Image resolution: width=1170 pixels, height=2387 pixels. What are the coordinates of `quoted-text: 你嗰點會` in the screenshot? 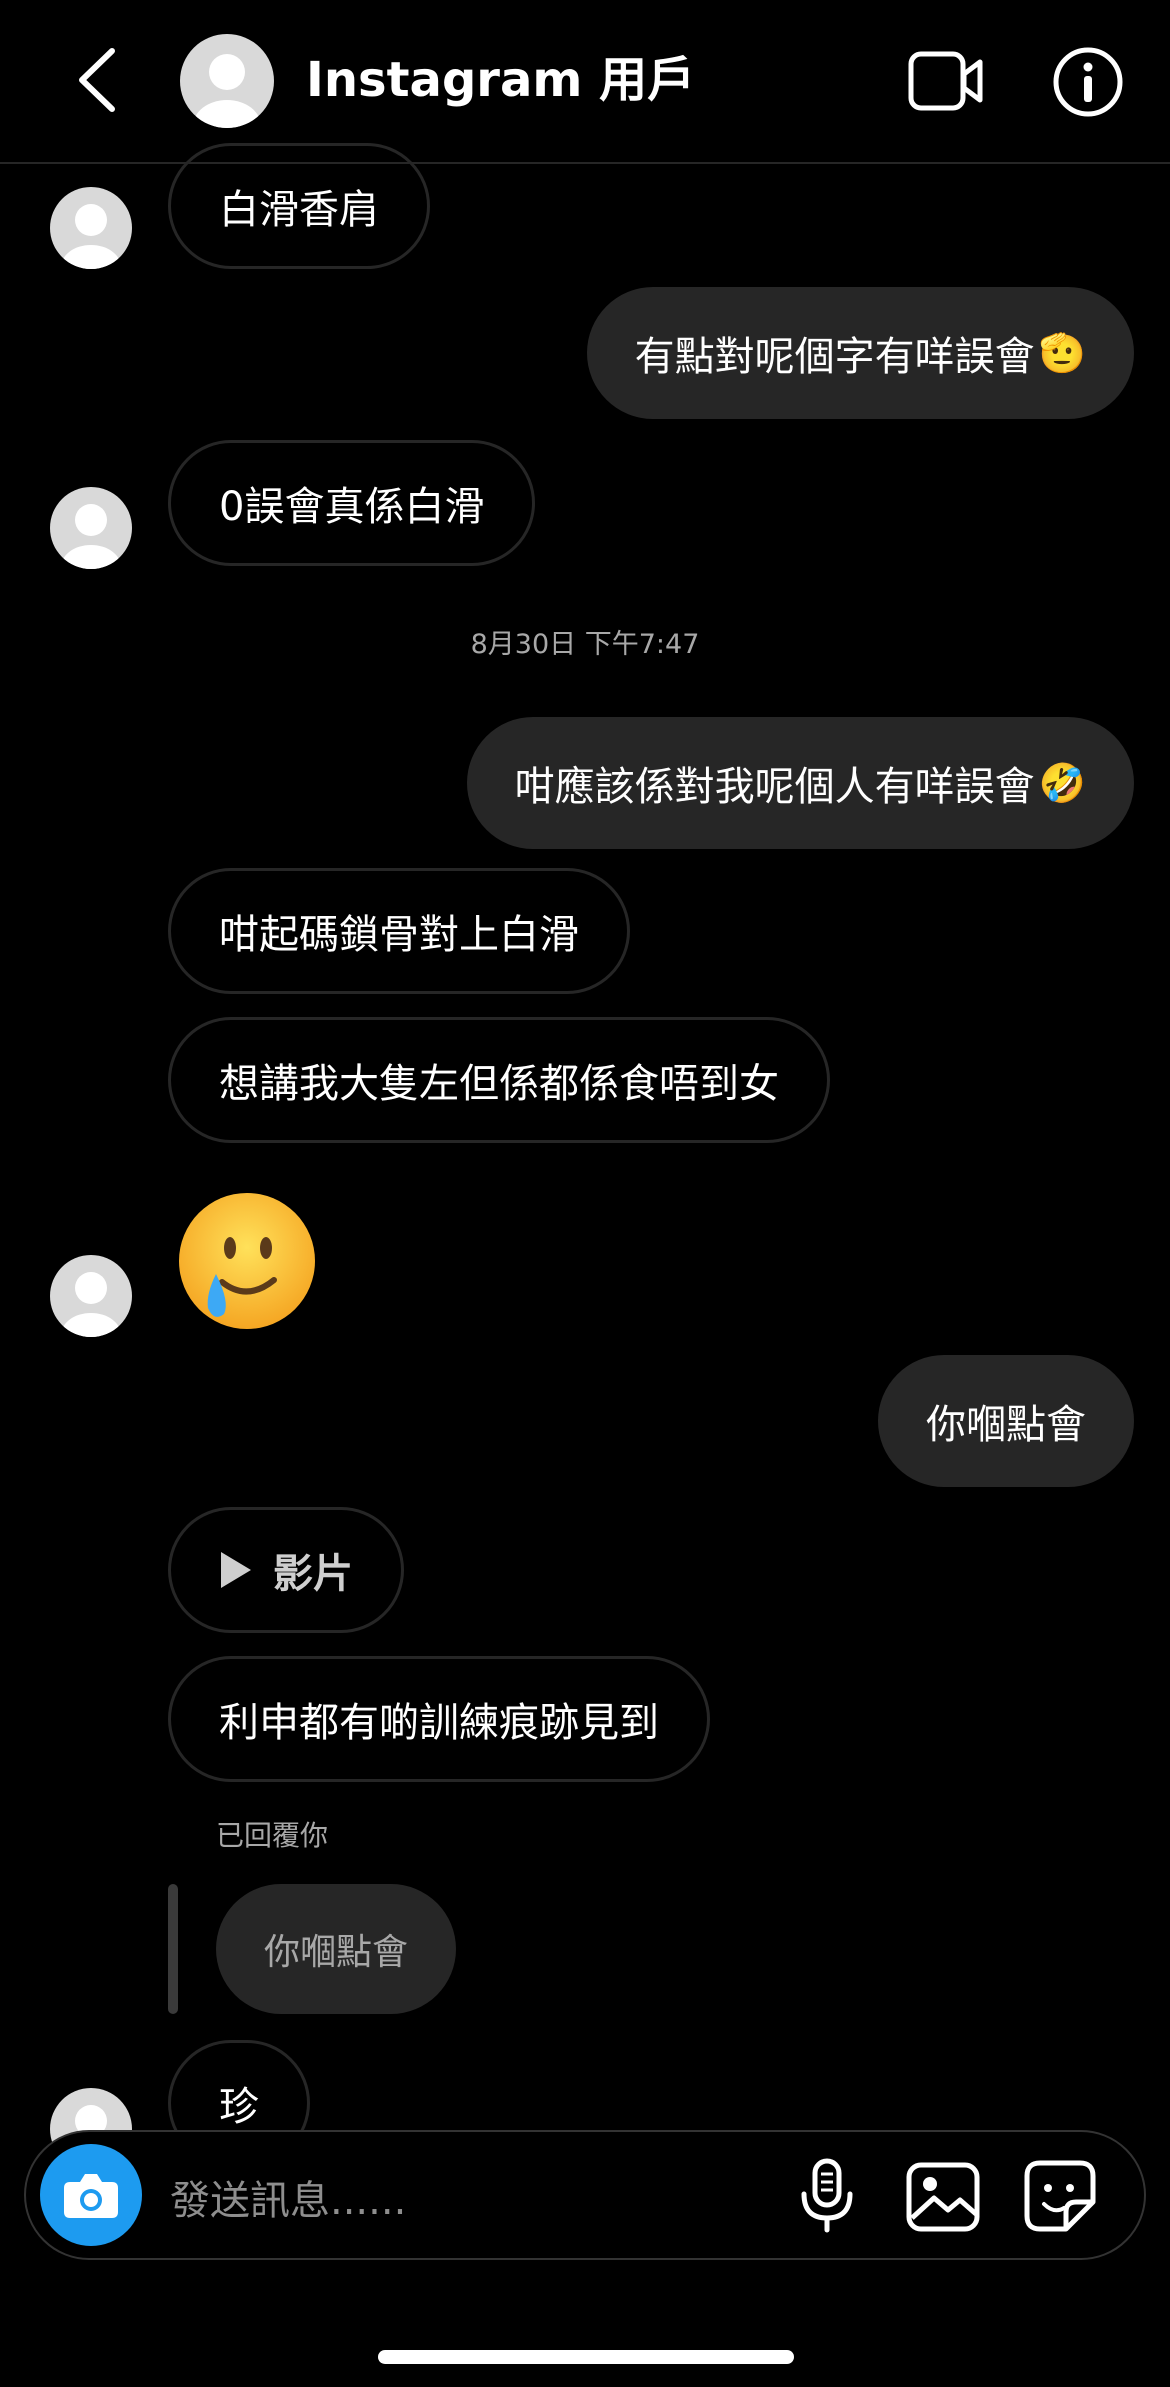 It's located at (336, 1952).